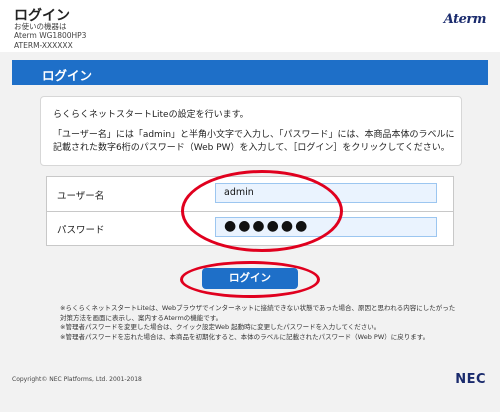  What do you see at coordinates (77, 379) in the screenshot?
I see `copyright: Copyright© NEC Platforms, Ltd. 2001-2018` at bounding box center [77, 379].